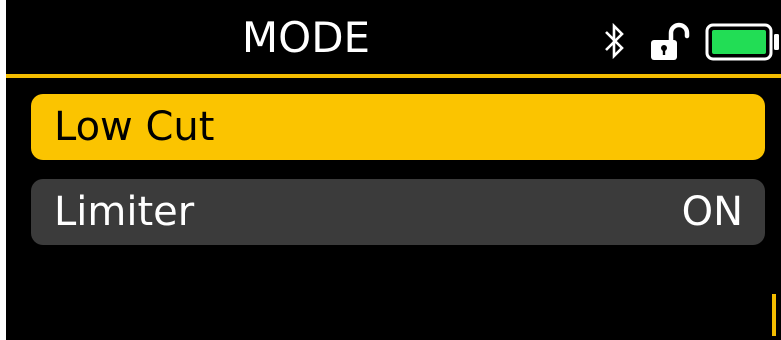 The image size is (781, 340). Describe the element at coordinates (742, 42) in the screenshot. I see `battery-icon` at that location.